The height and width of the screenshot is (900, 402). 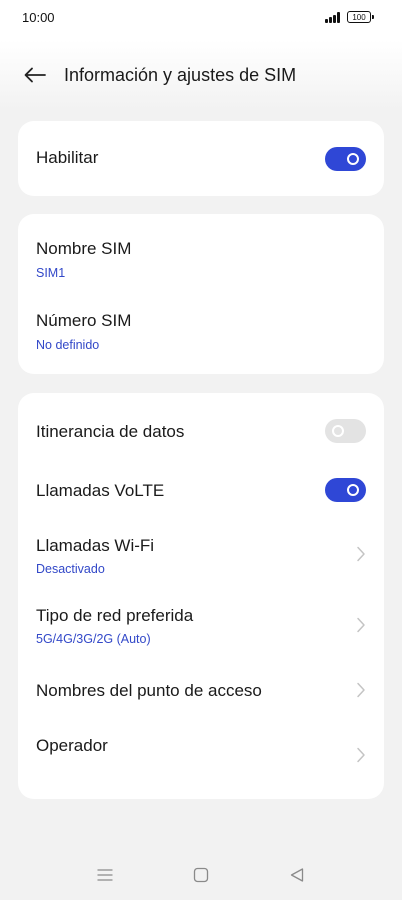 I want to click on menu-icon, so click(x=105, y=875).